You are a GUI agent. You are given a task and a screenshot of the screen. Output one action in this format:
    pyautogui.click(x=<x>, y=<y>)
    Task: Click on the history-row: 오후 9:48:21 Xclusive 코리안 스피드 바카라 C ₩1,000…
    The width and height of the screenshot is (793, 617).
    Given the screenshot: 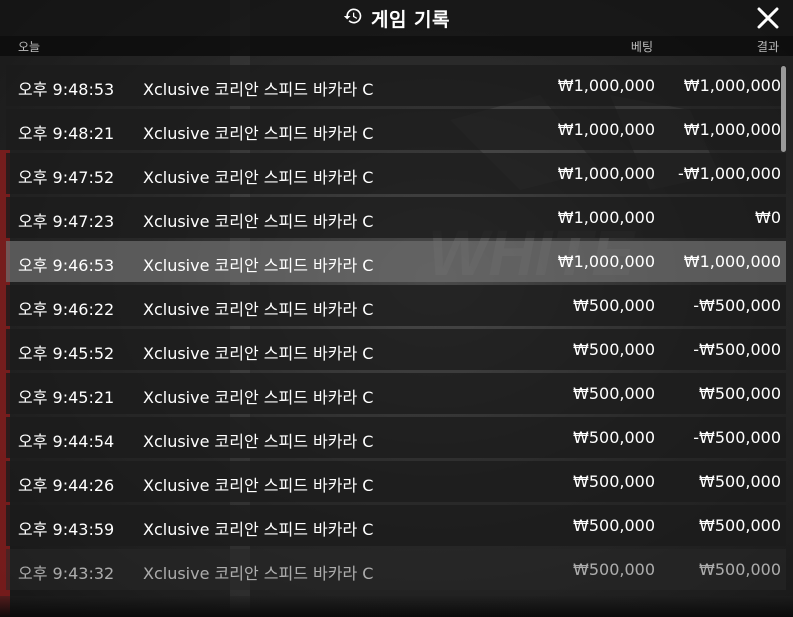 What is the action you would take?
    pyautogui.click(x=396, y=129)
    